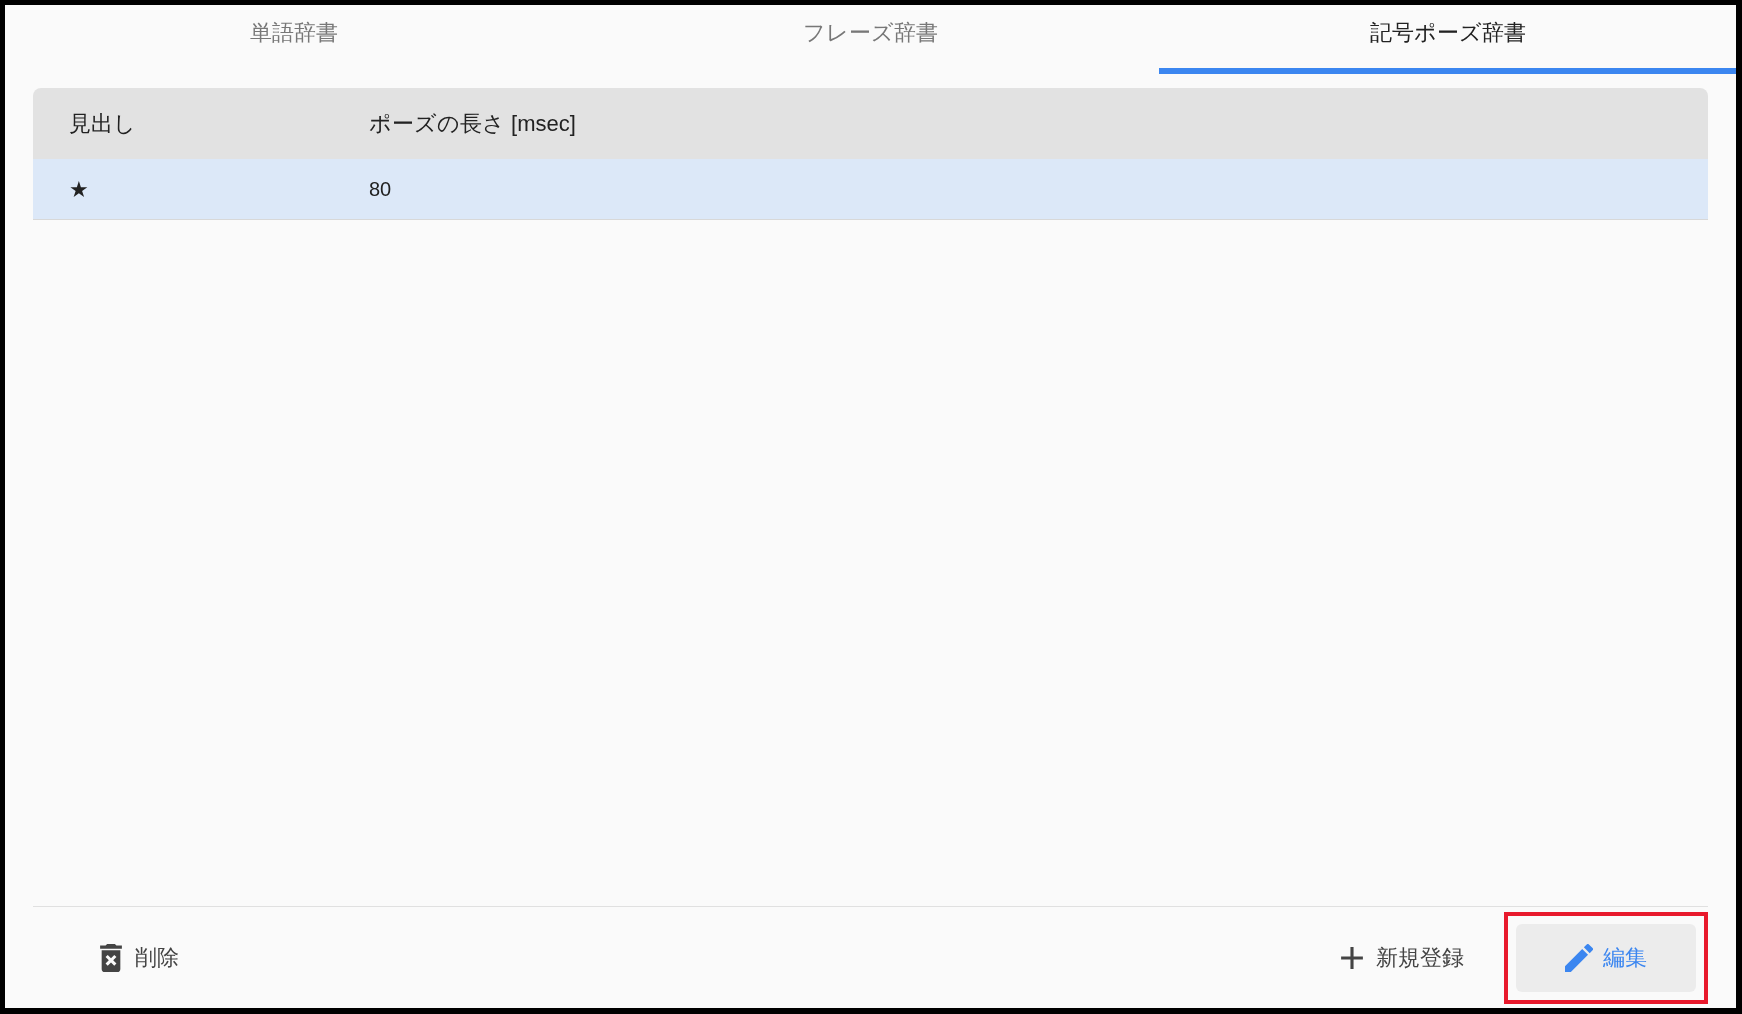 The width and height of the screenshot is (1742, 1014). Describe the element at coordinates (138, 957) in the screenshot. I see `delete-button: 削除` at that location.